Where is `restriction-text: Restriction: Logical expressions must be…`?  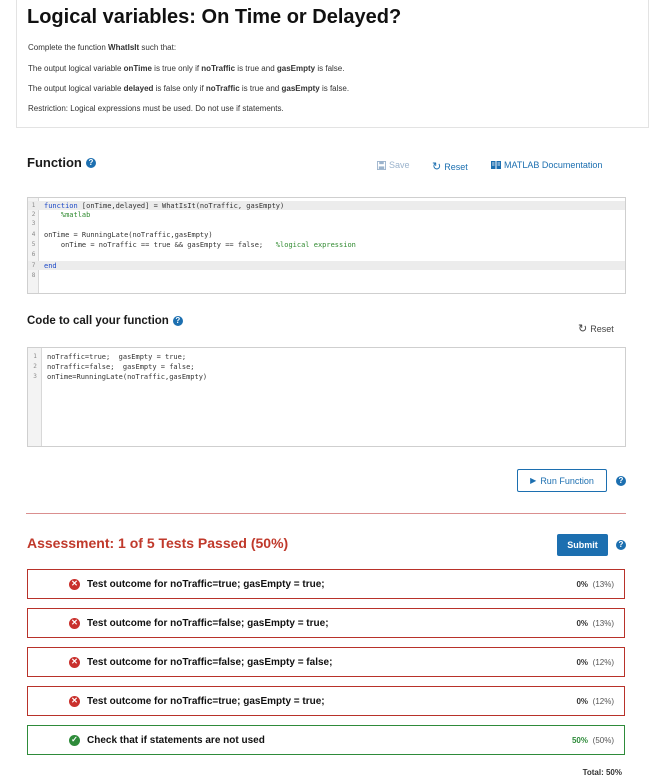 restriction-text: Restriction: Logical expressions must be… is located at coordinates (156, 108).